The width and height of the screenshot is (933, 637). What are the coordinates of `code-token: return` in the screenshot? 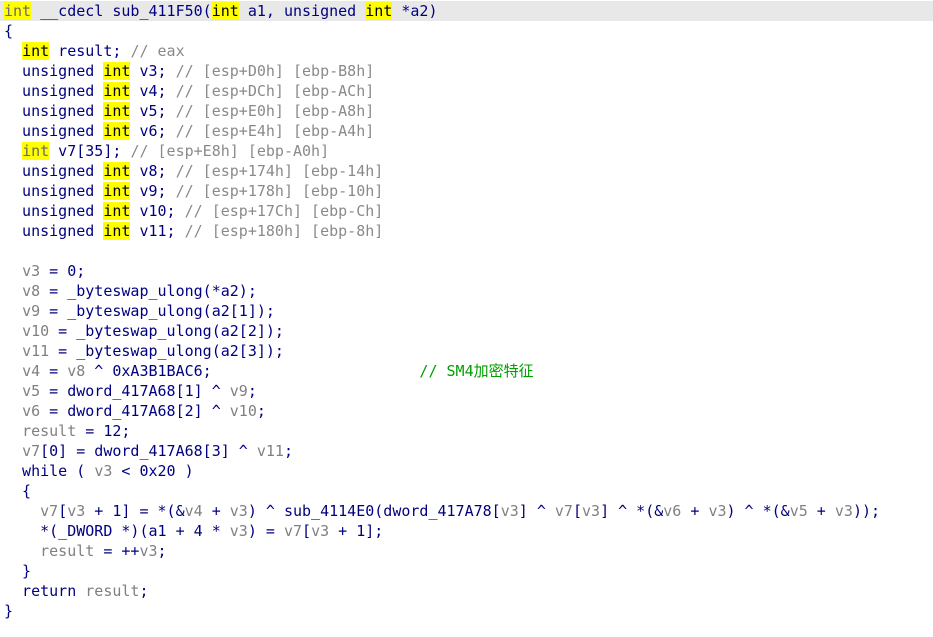 It's located at (45, 591).